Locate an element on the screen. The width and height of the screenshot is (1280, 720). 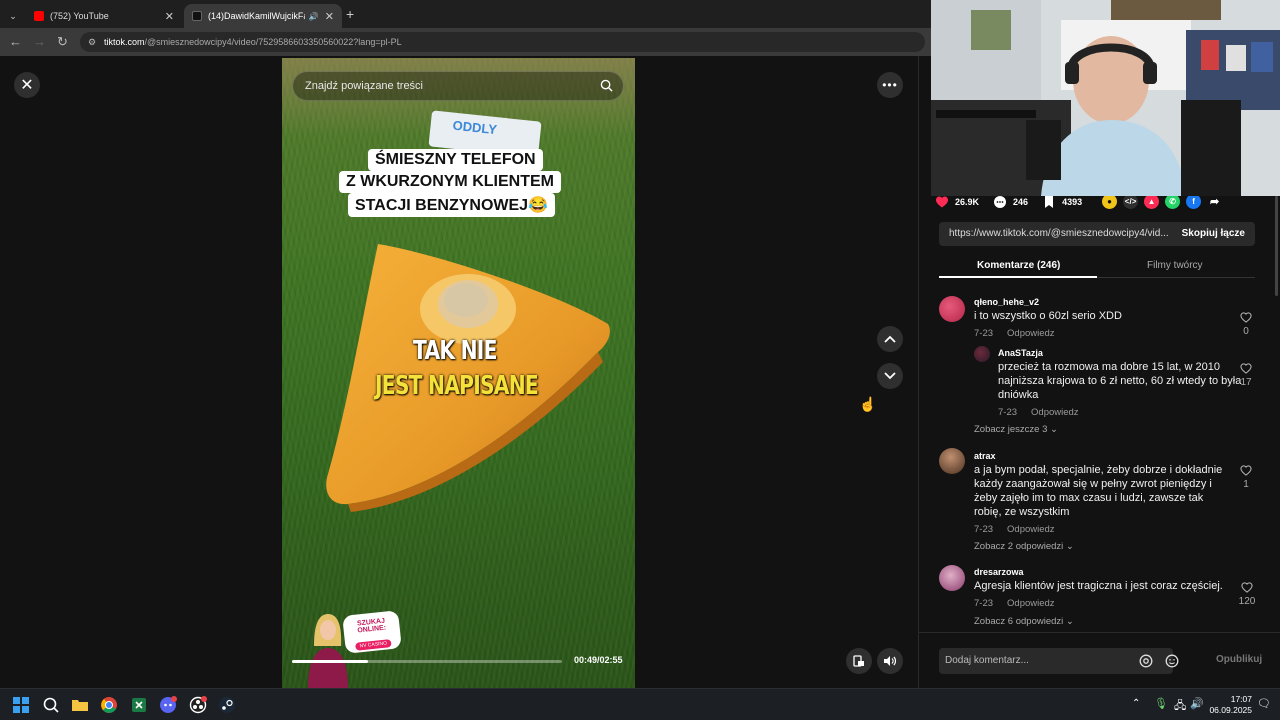
microphone-icon: 🎙 is located at coordinates (1161, 703).